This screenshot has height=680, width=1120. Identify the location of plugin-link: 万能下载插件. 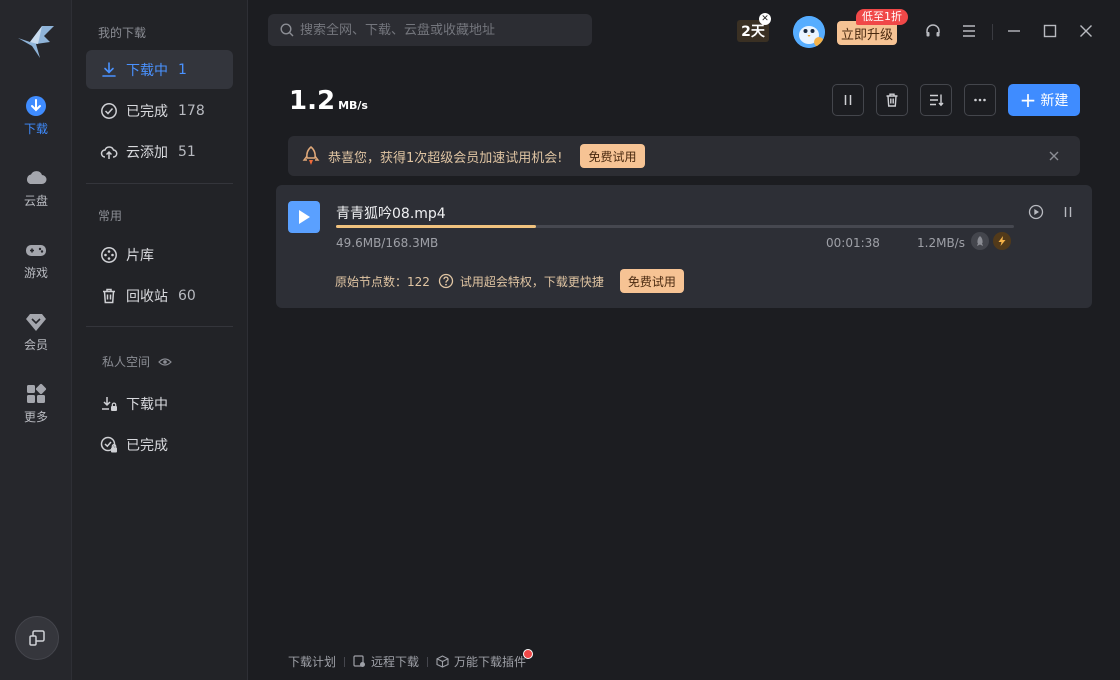
(481, 661).